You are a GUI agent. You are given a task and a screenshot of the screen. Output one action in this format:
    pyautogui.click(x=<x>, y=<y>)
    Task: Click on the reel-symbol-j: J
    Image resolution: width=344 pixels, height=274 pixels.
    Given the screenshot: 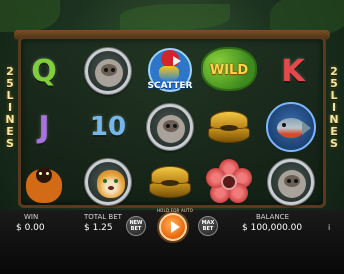 What is the action you would take?
    pyautogui.click(x=44, y=127)
    